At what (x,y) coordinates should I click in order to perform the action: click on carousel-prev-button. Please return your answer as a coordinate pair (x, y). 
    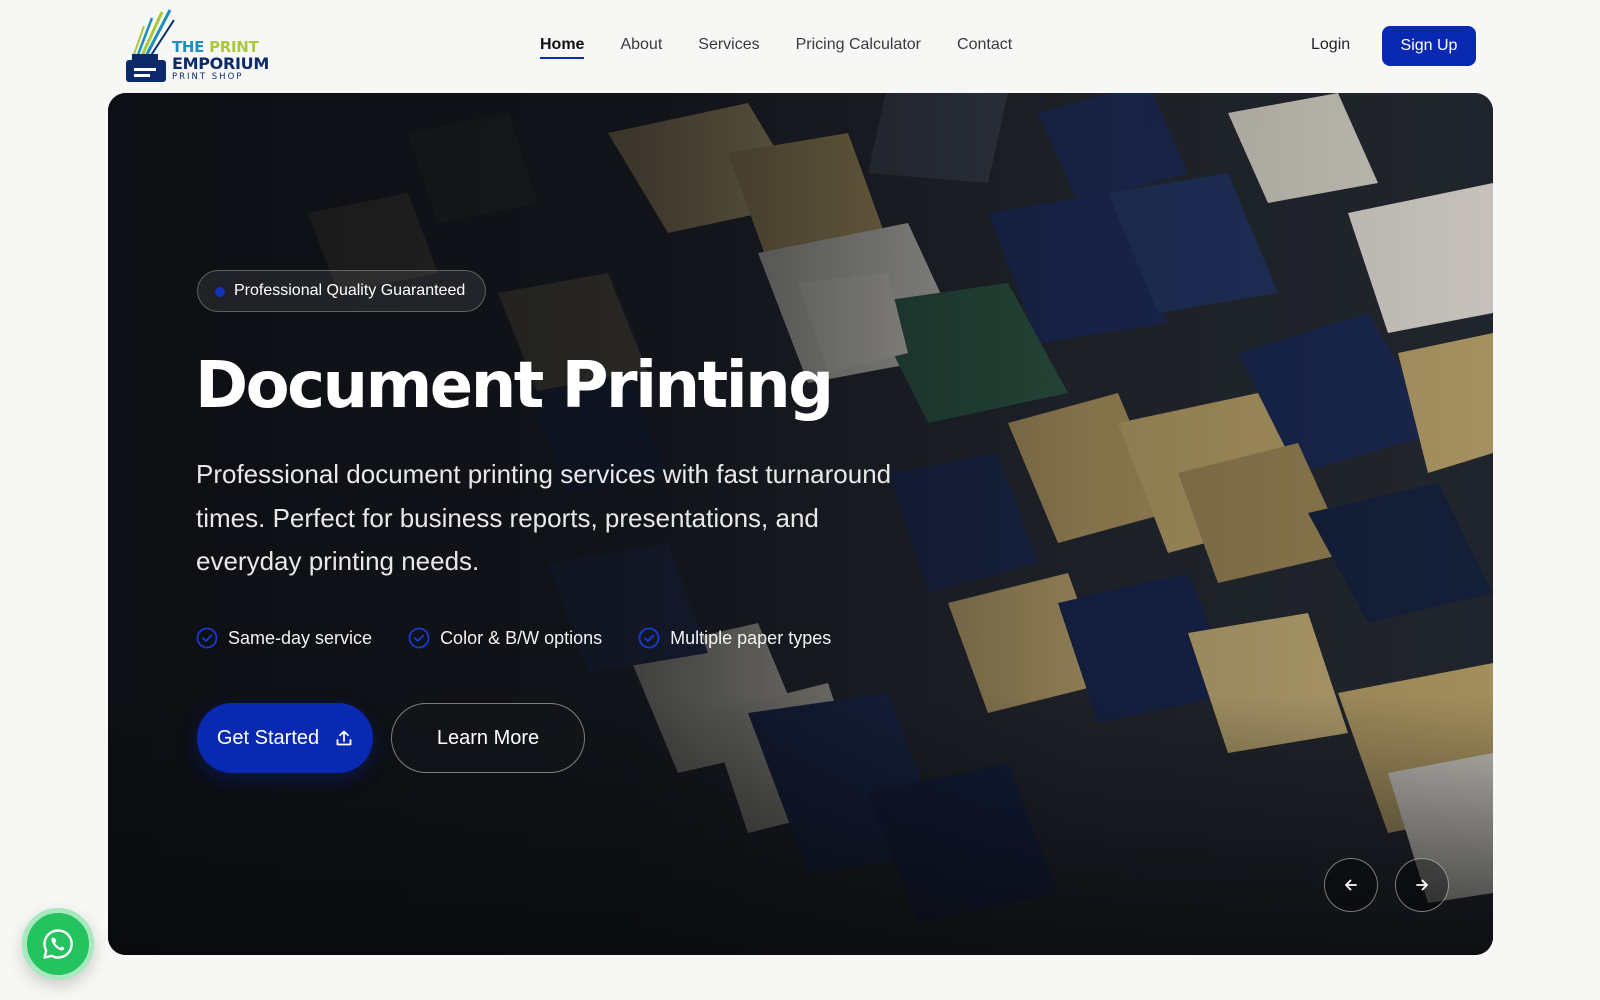
    Looking at the image, I should click on (1351, 885).